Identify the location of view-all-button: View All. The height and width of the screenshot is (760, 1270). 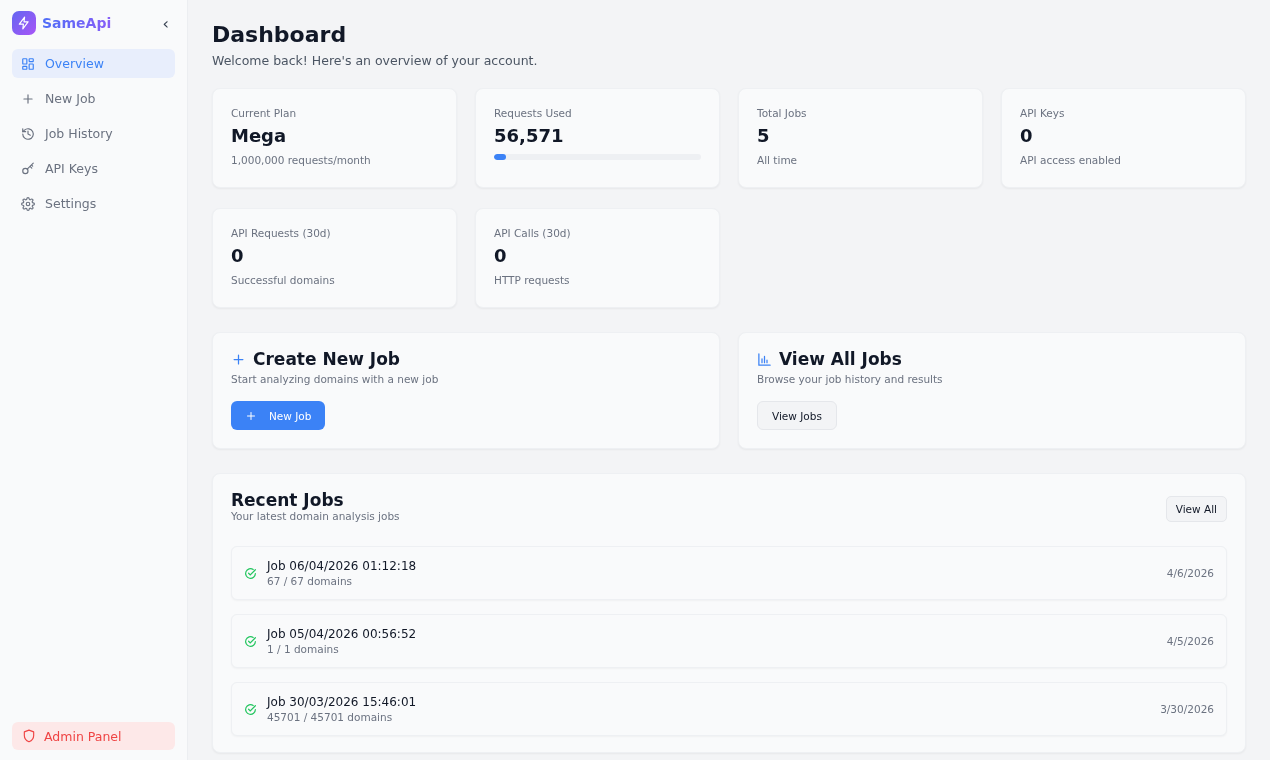
(1196, 509).